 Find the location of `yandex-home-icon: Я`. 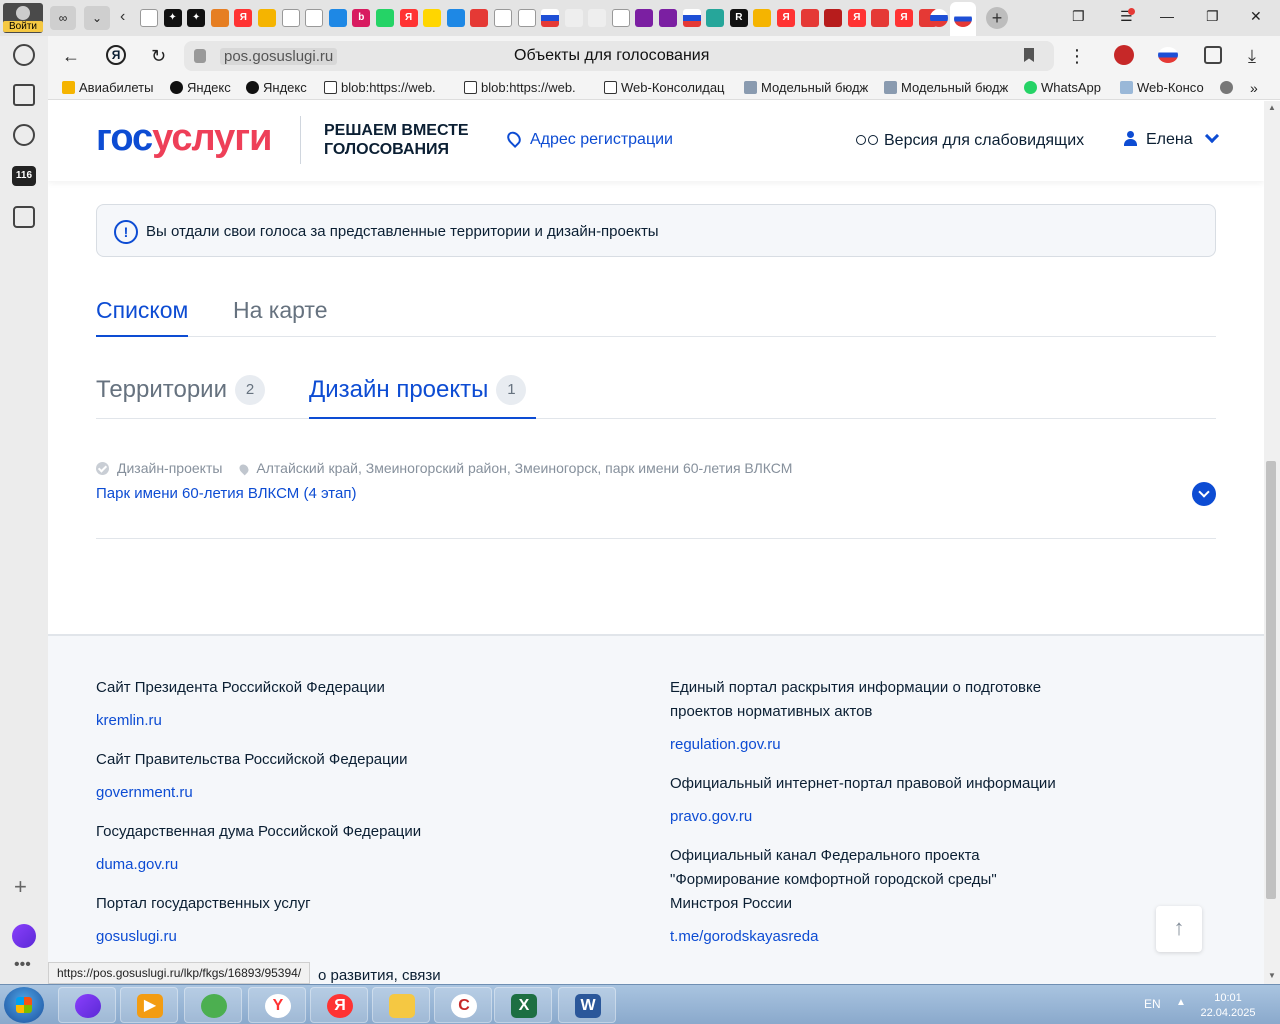

yandex-home-icon: Я is located at coordinates (116, 55).